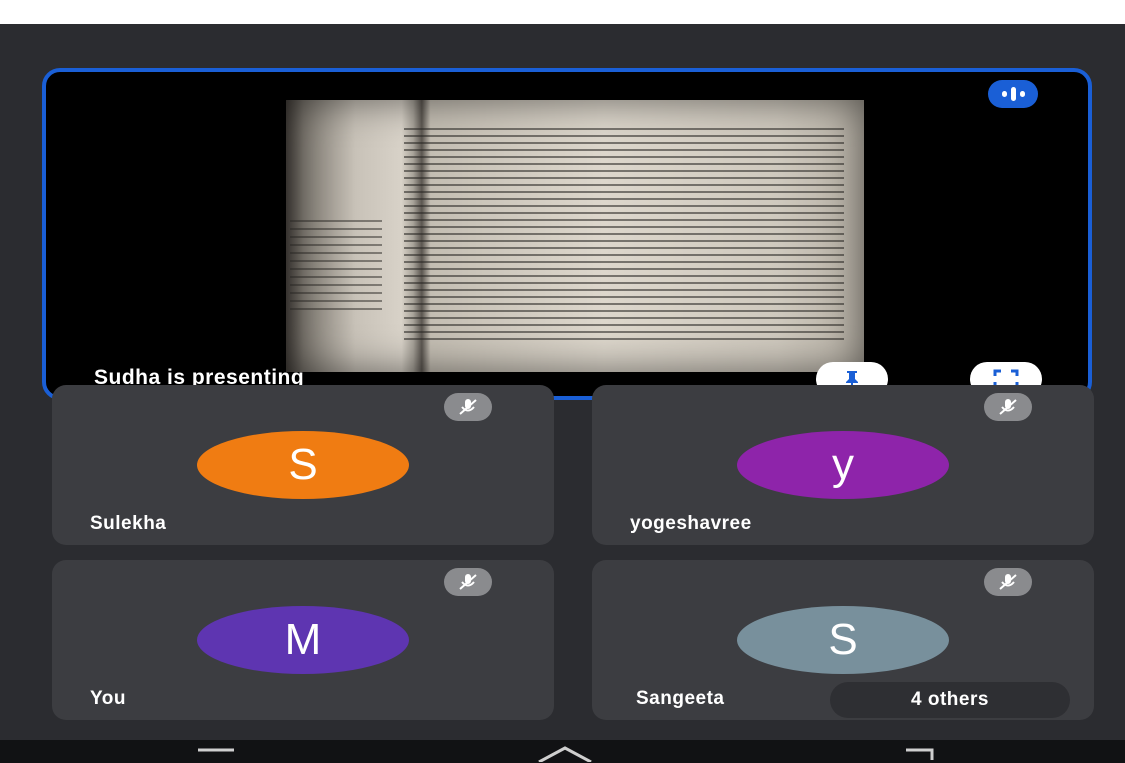 This screenshot has height=763, width=1125. I want to click on back-icon, so click(920, 753).